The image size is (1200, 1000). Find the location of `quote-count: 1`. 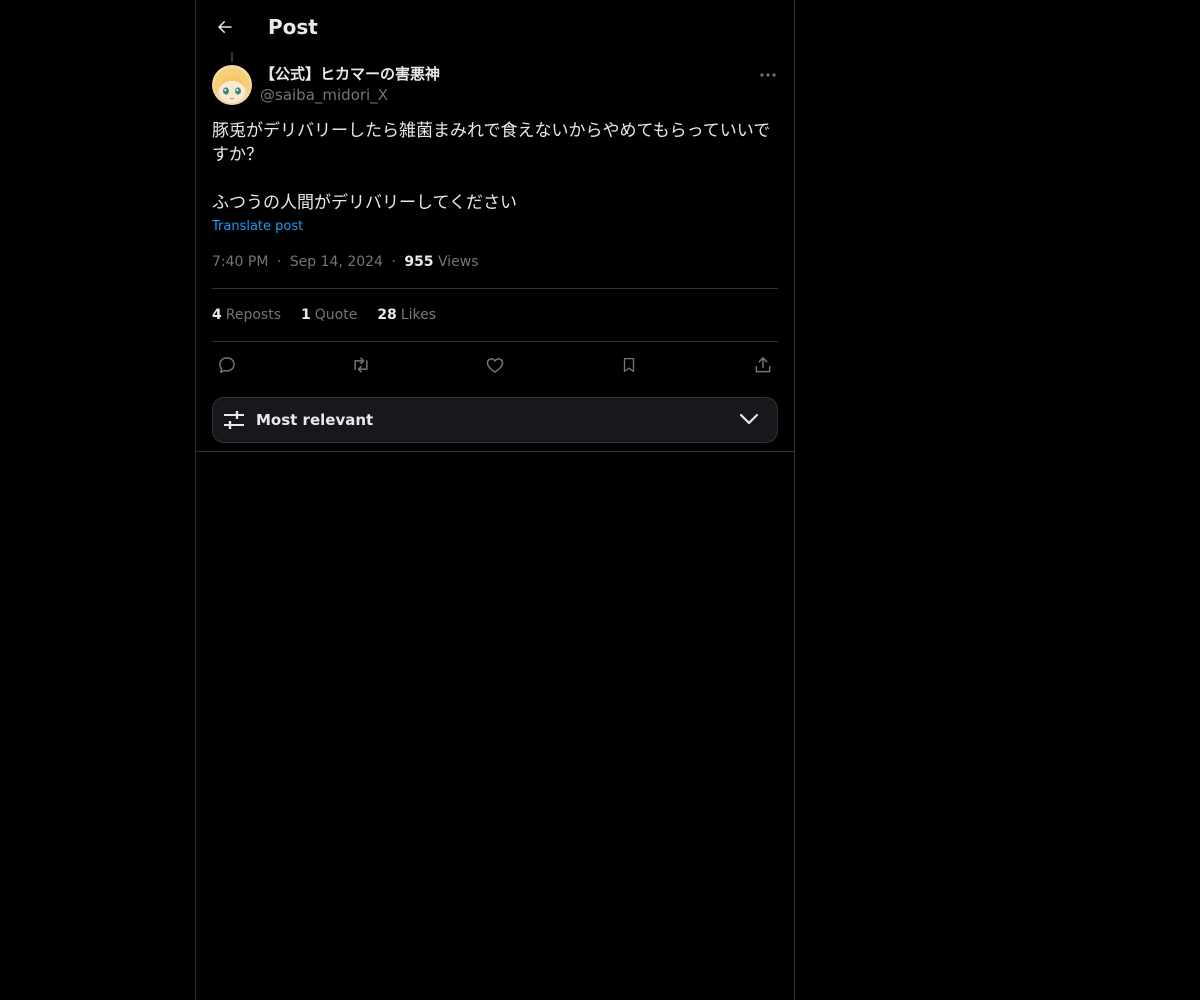

quote-count: 1 is located at coordinates (306, 315).